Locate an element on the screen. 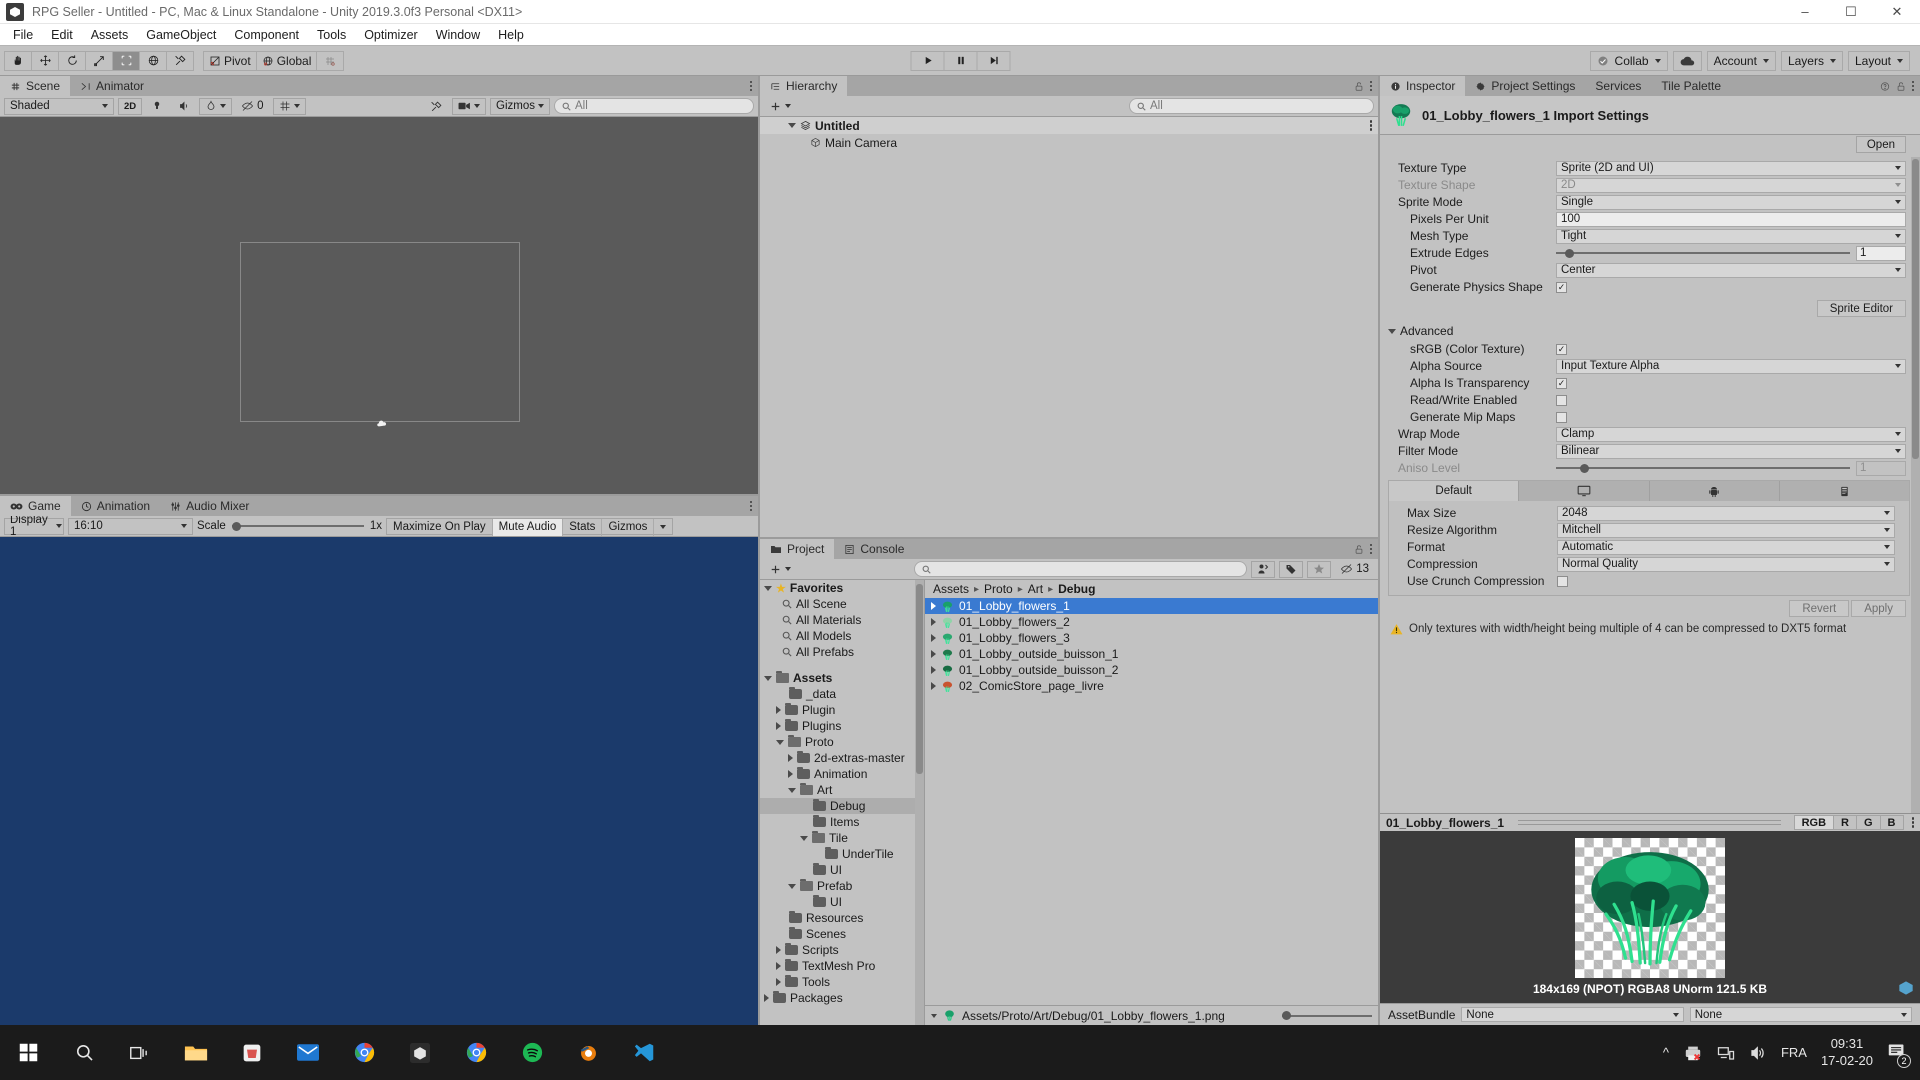 Image resolution: width=1920 pixels, height=1080 pixels. sprite-editor-button: Sprite Editor is located at coordinates (1861, 308).